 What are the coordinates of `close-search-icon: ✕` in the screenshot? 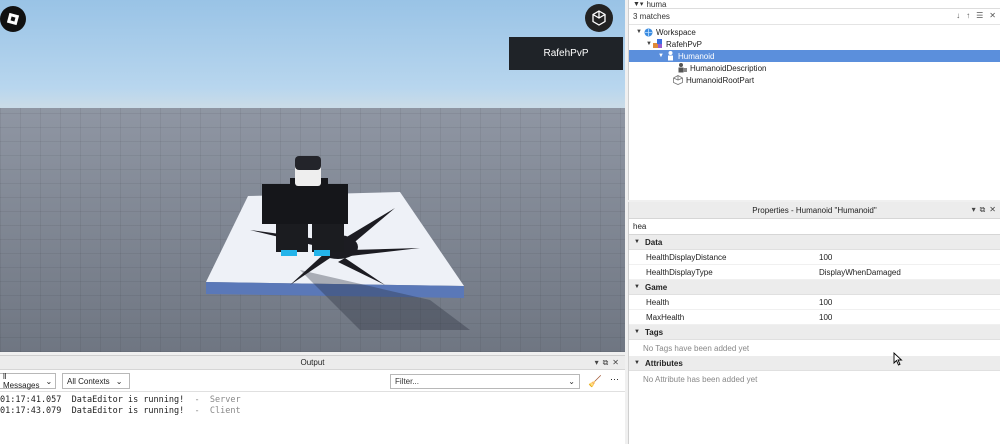 It's located at (992, 15).